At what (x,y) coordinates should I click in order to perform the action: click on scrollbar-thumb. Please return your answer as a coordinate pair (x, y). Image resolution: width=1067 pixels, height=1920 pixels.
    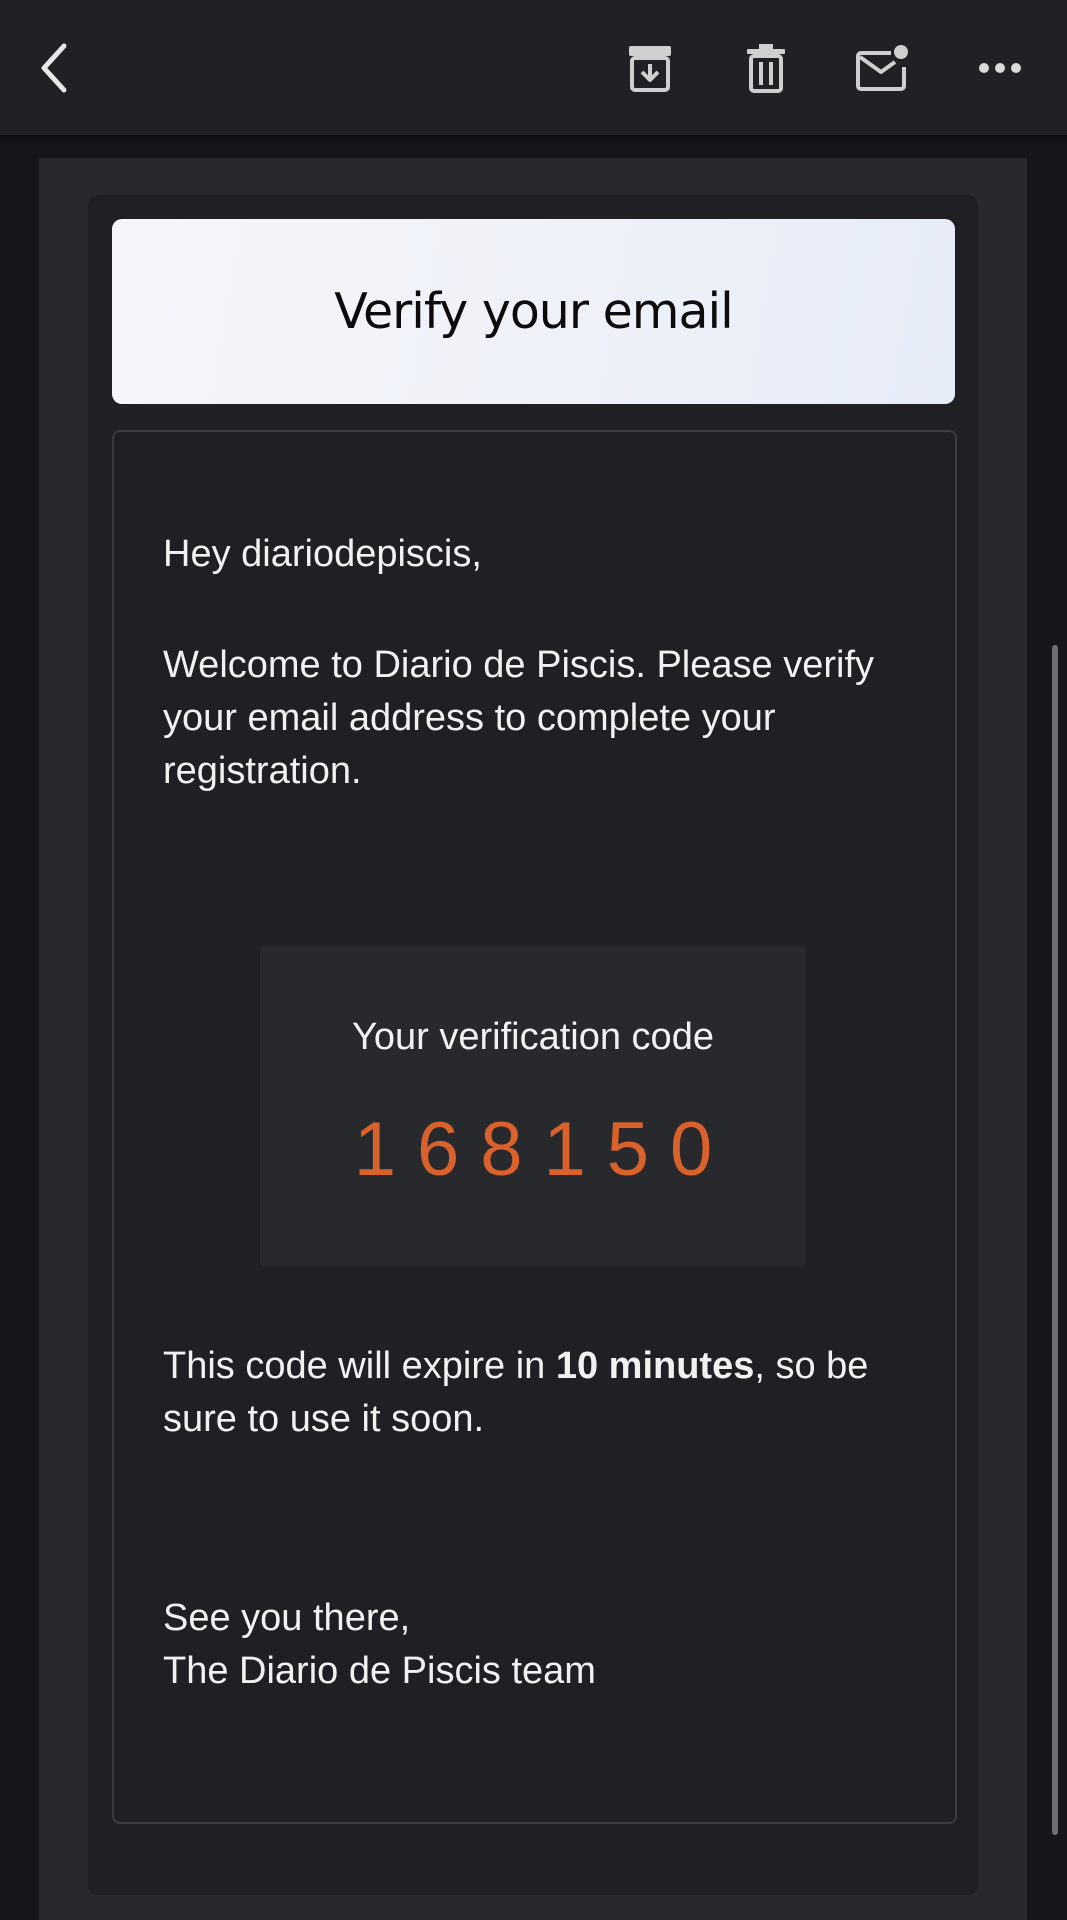
    Looking at the image, I should click on (1055, 1240).